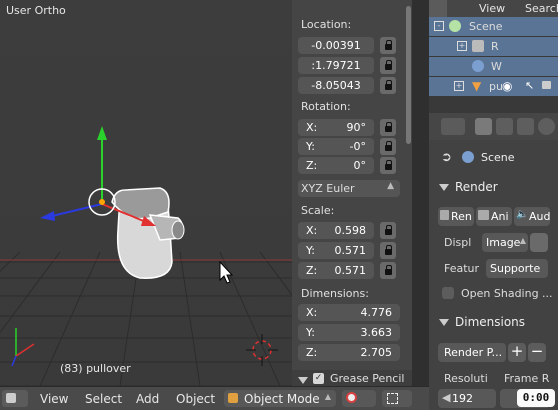 The image size is (558, 410). I want to click on speaker-icon: 🔈, so click(522, 214).